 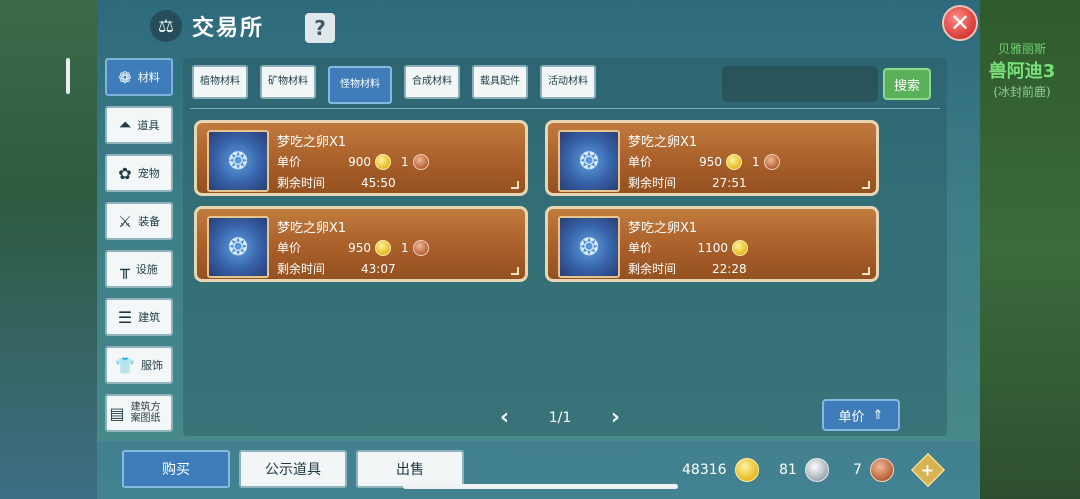 What do you see at coordinates (432, 82) in the screenshot?
I see `tab-crafting-materials: 合成材料` at bounding box center [432, 82].